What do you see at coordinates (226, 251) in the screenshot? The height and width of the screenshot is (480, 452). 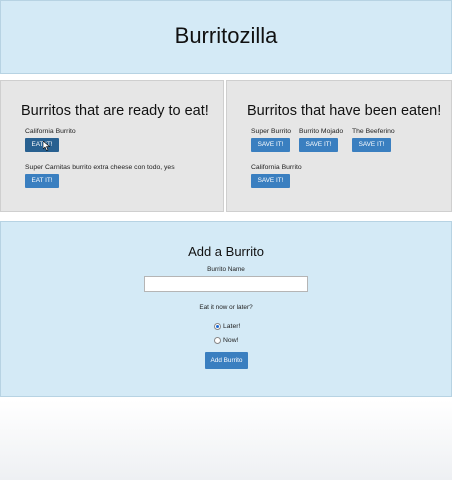 I see `form-title: Add a Burrito` at bounding box center [226, 251].